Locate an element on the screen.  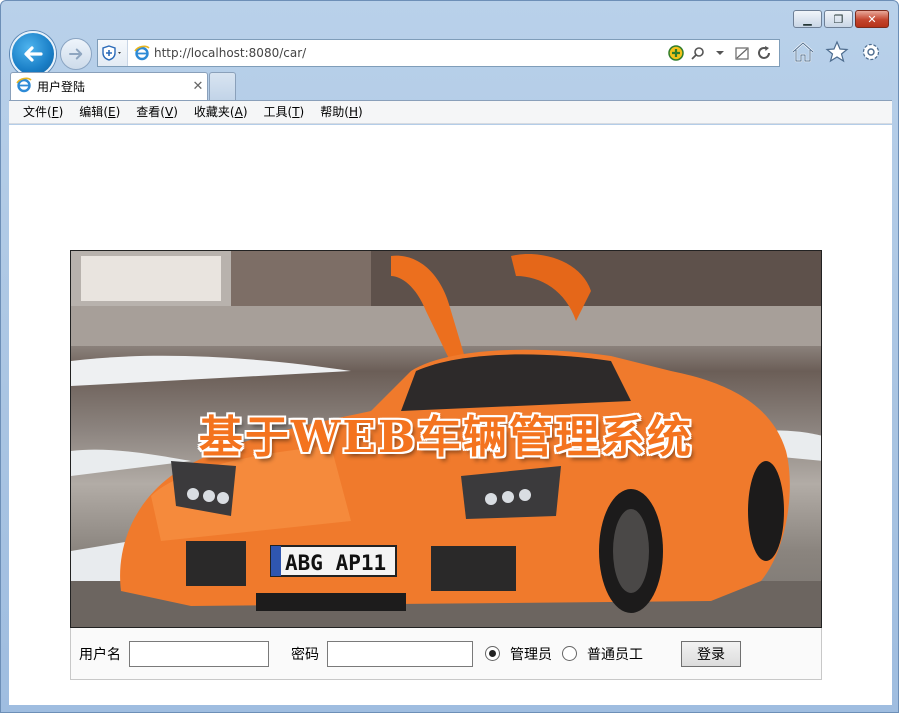
radio-selected-dot is located at coordinates (492, 653).